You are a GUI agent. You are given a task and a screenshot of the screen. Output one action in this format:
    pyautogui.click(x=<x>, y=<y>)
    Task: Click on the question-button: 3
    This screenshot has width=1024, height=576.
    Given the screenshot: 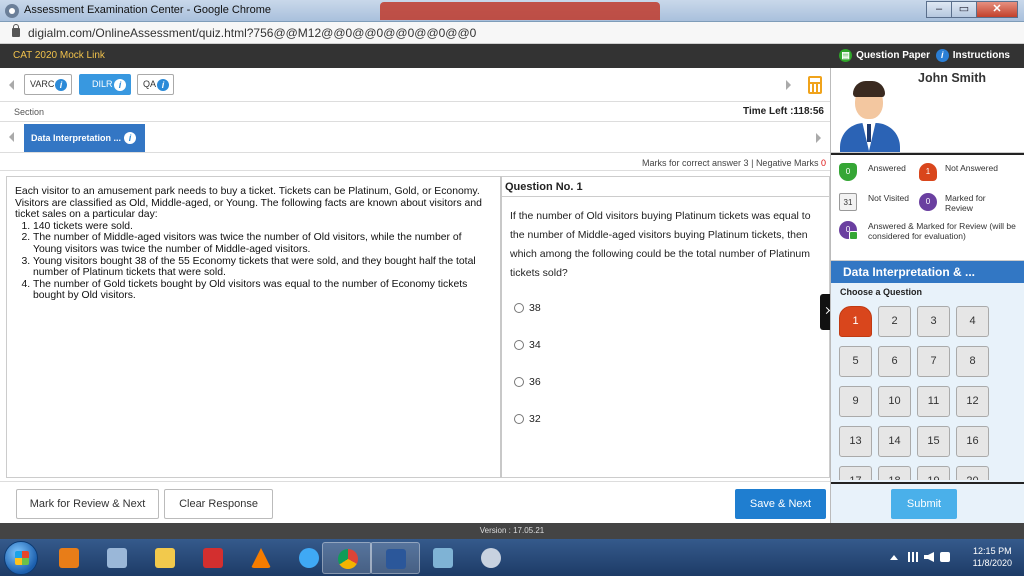 What is the action you would take?
    pyautogui.click(x=933, y=321)
    